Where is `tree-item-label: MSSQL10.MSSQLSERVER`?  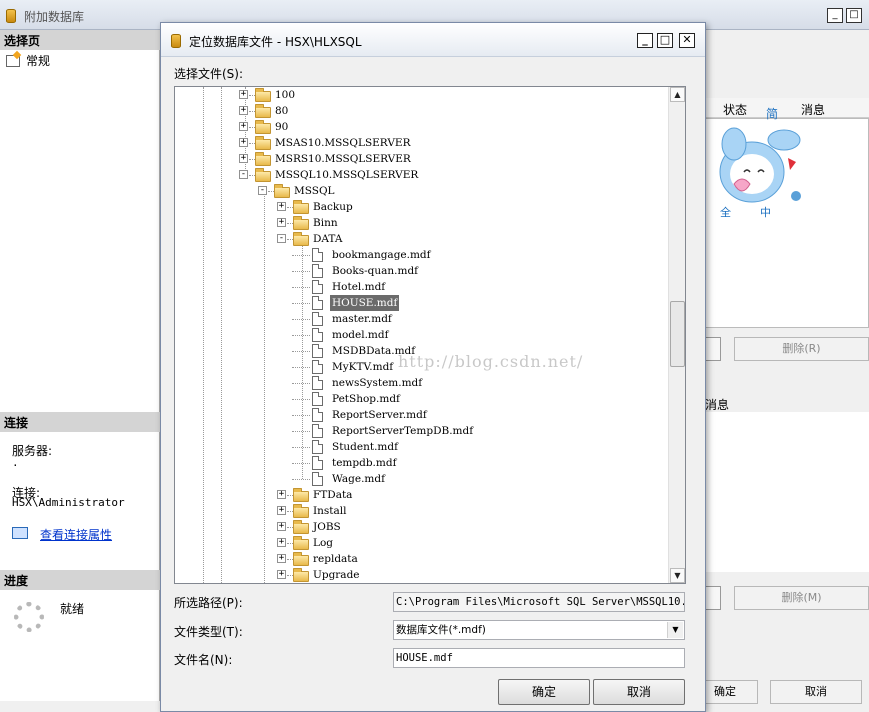 tree-item-label: MSSQL10.MSSQLSERVER is located at coordinates (347, 175).